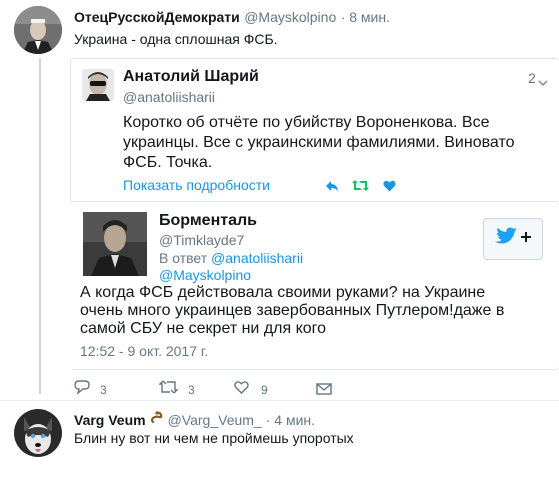 This screenshot has height=492, width=559. I want to click on reply-to-link: @Mayskolpino, so click(231, 275).